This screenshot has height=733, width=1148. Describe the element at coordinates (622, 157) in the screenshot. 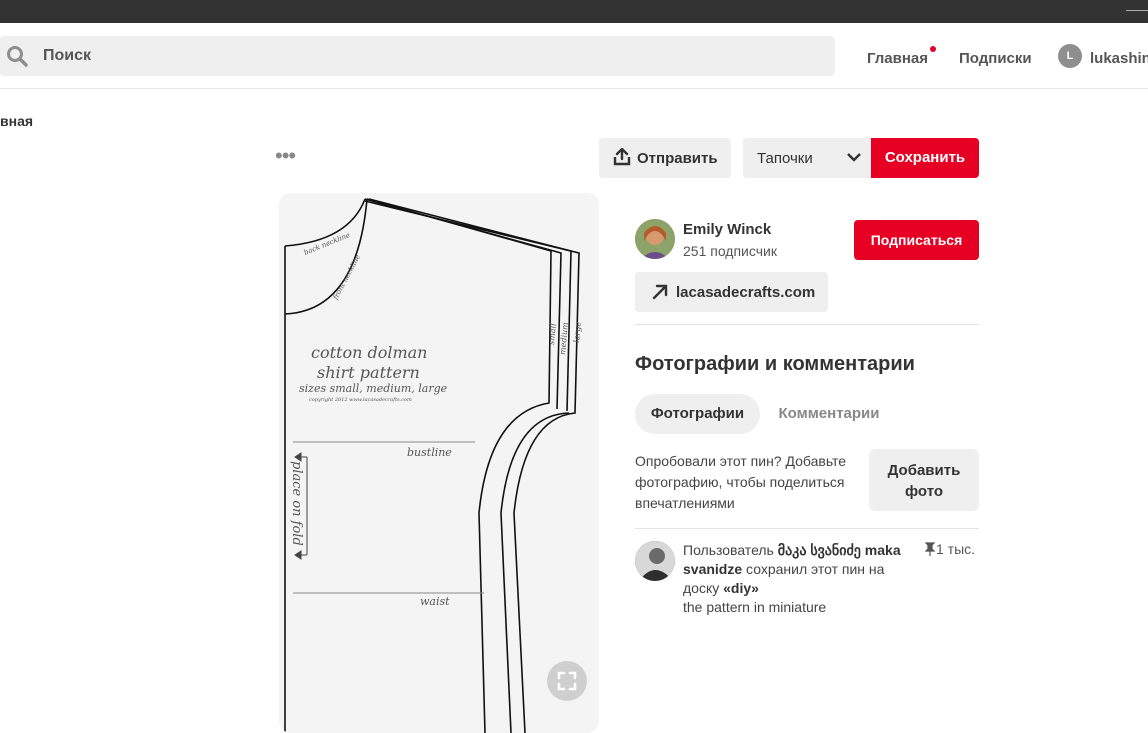

I see `share-icon` at that location.